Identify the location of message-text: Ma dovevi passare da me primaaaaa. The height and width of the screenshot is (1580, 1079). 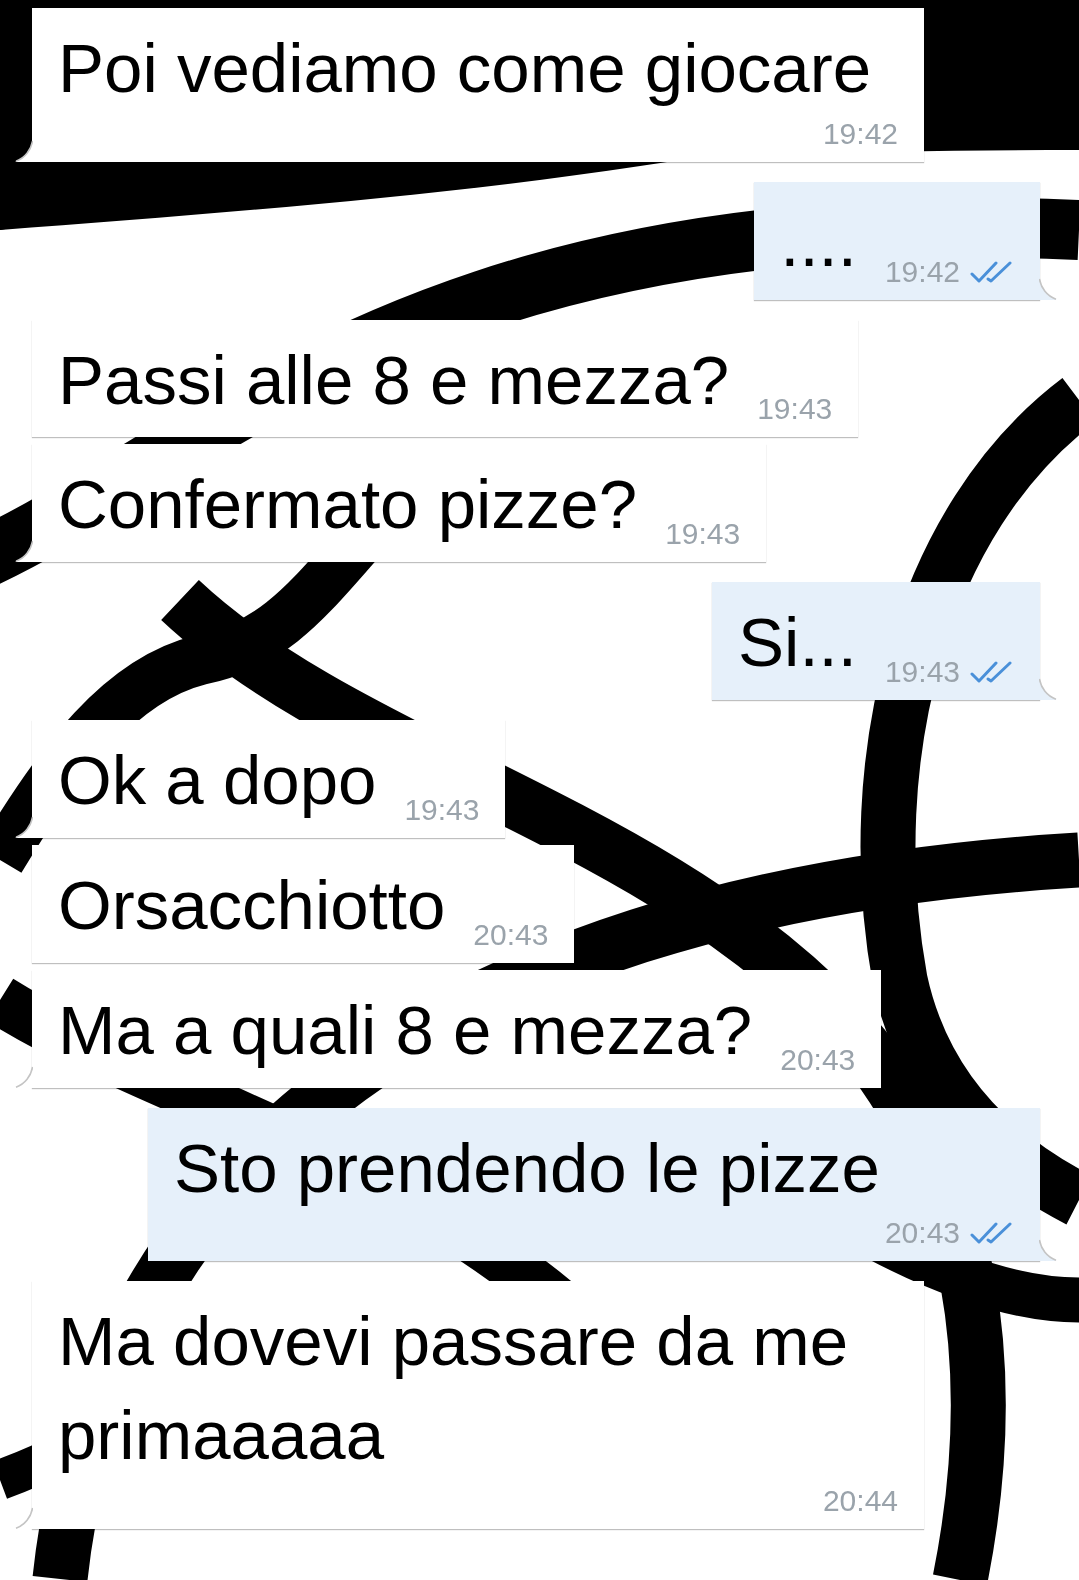
(454, 1389).